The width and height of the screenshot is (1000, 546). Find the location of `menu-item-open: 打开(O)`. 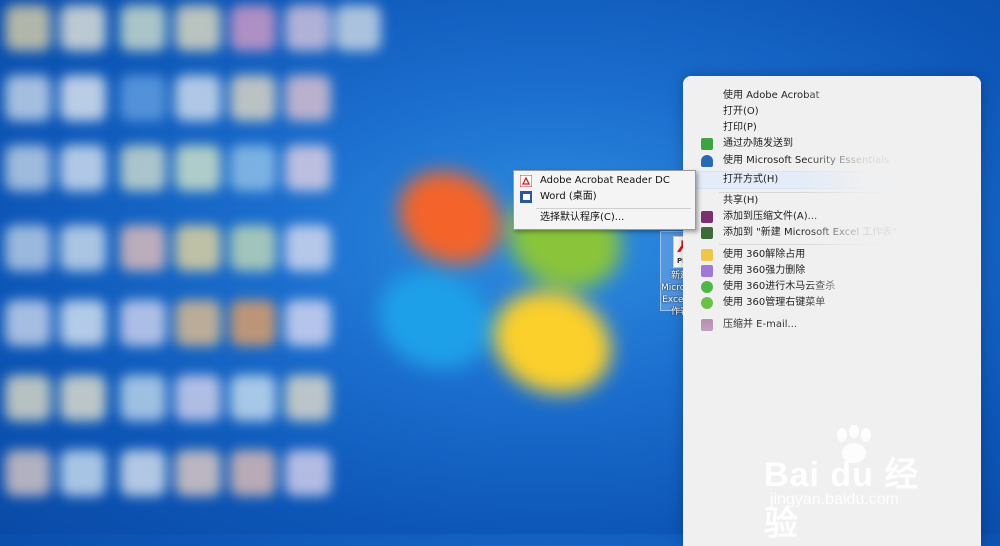

menu-item-open: 打开(O) is located at coordinates (832, 112).